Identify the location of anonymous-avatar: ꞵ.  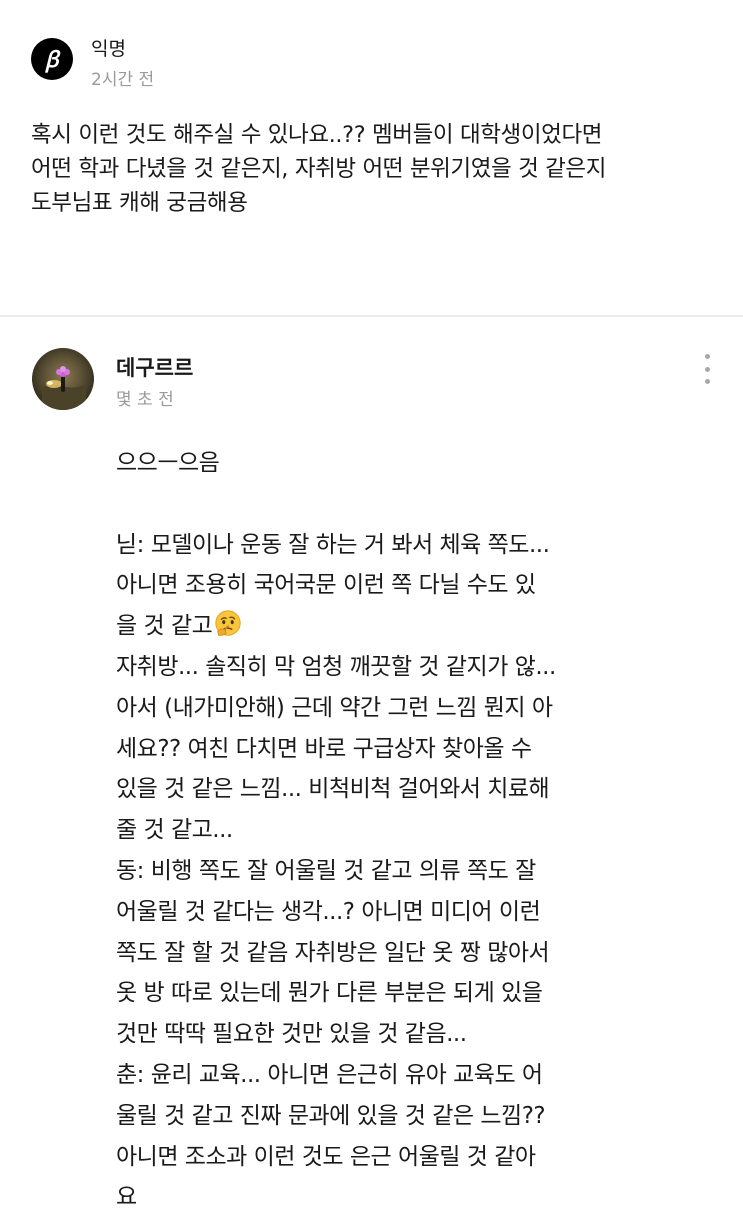
(52, 59).